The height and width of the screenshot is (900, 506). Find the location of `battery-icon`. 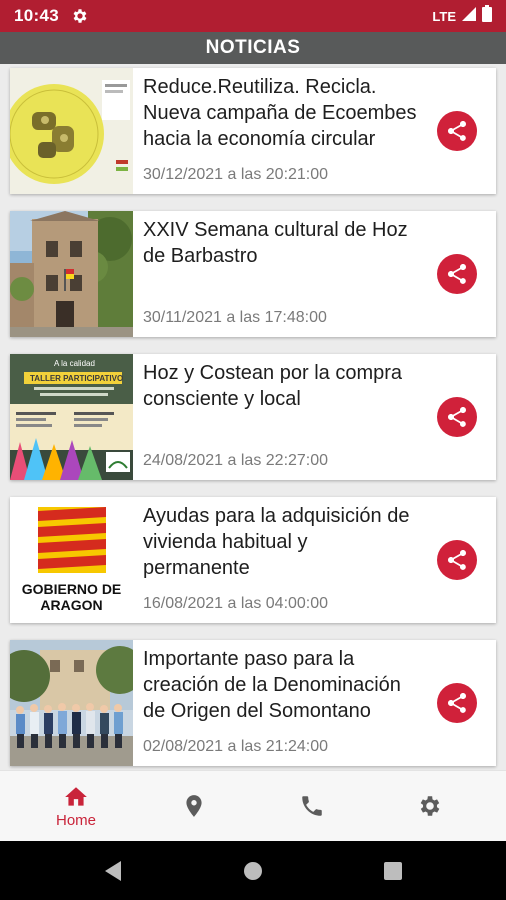

battery-icon is located at coordinates (487, 16).